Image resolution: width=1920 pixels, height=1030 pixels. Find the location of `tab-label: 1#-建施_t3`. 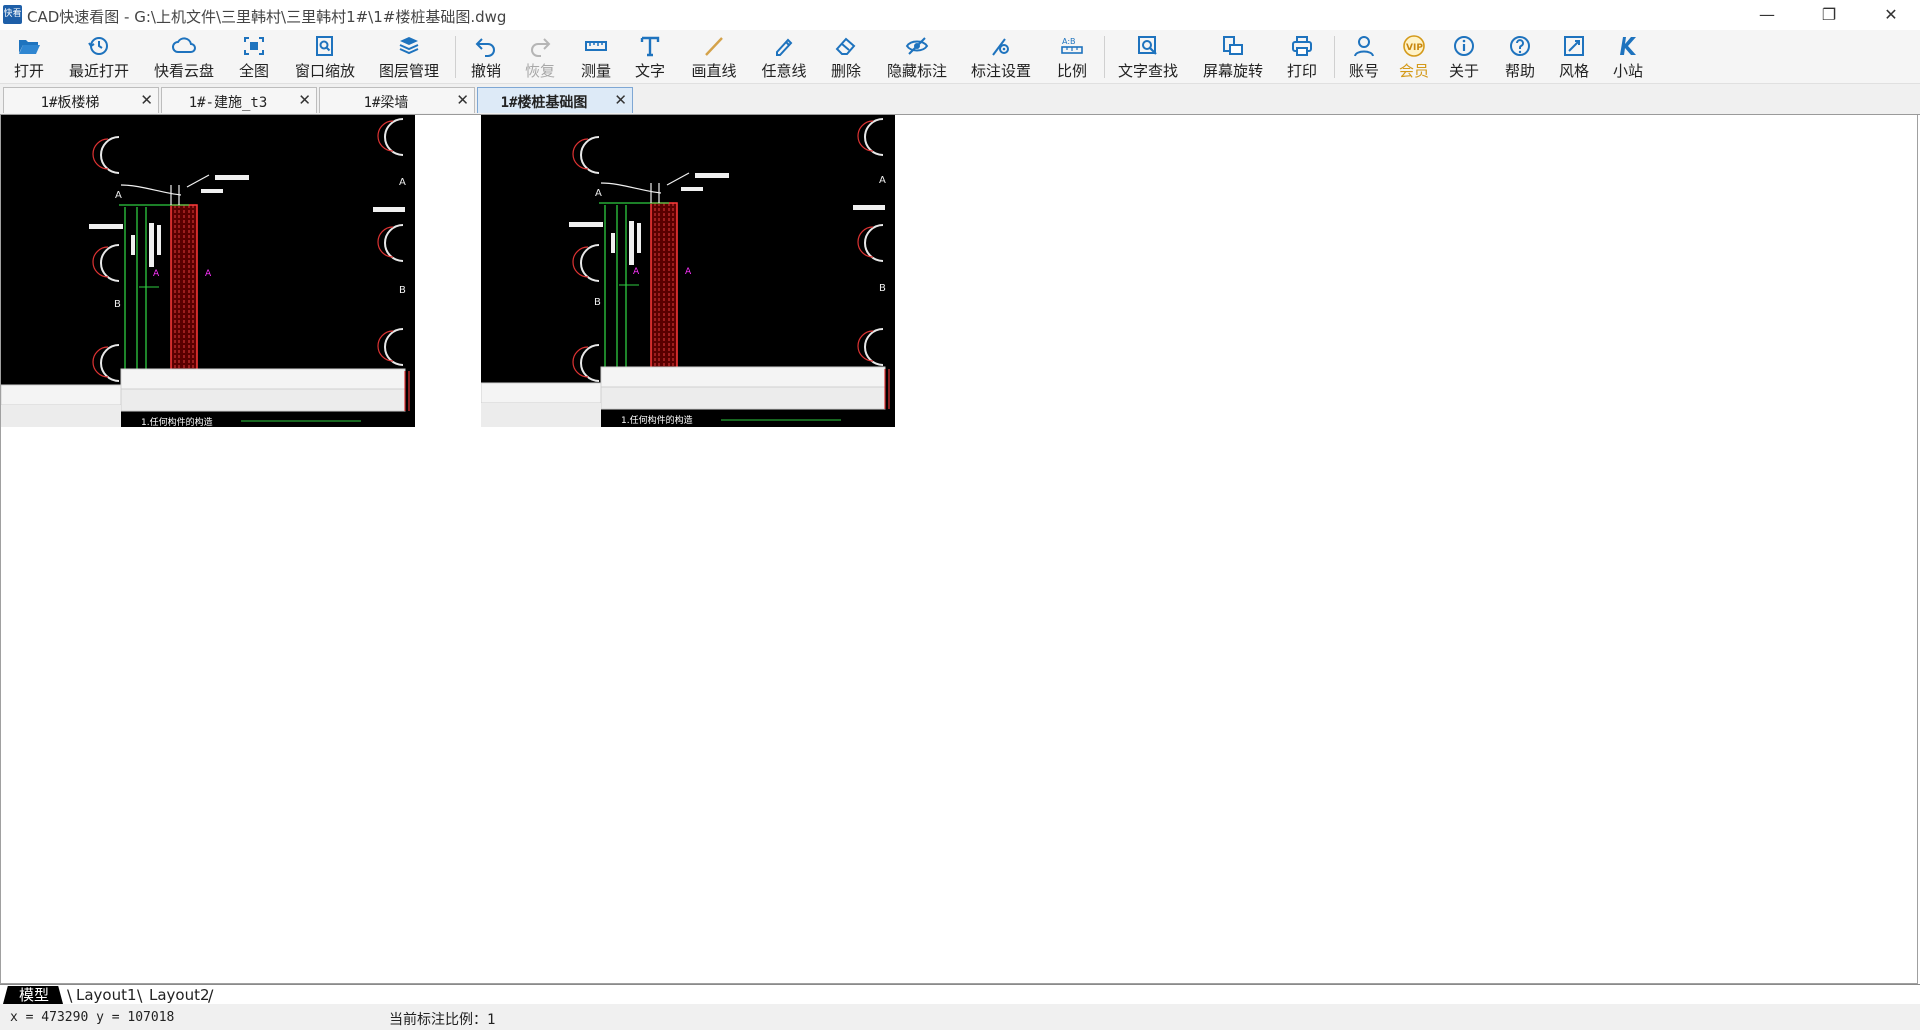

tab-label: 1#-建施_t3 is located at coordinates (228, 103).